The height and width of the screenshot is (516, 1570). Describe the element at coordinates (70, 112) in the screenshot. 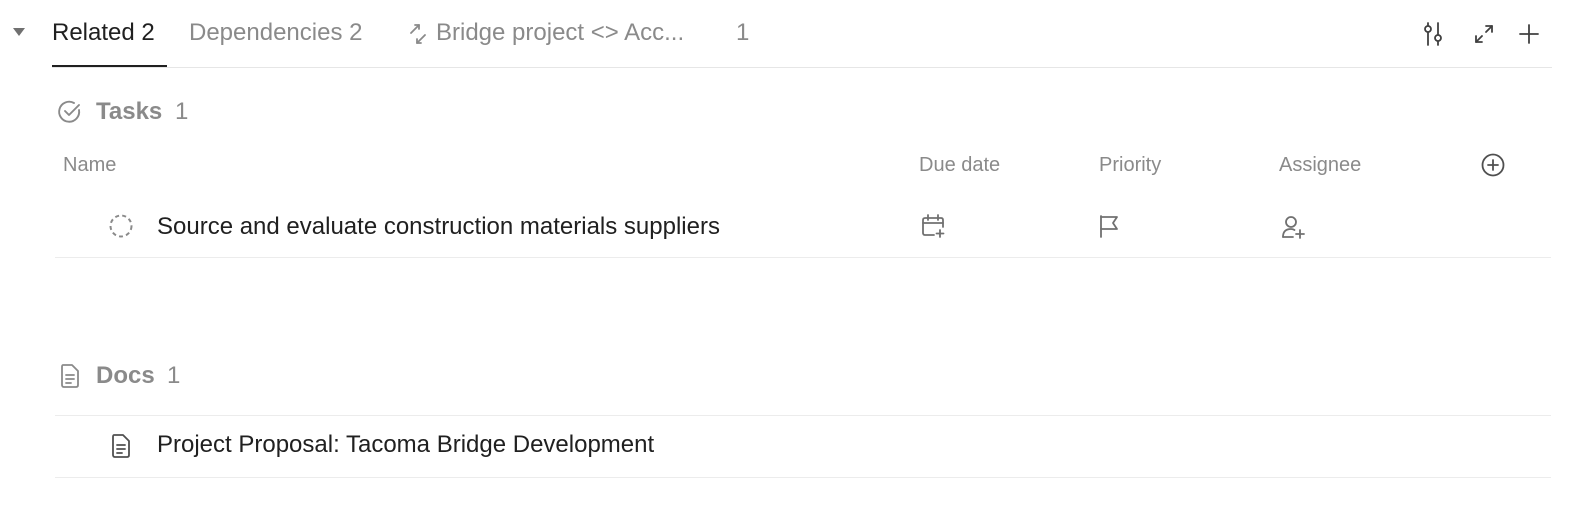

I see `check-circle-icon` at that location.